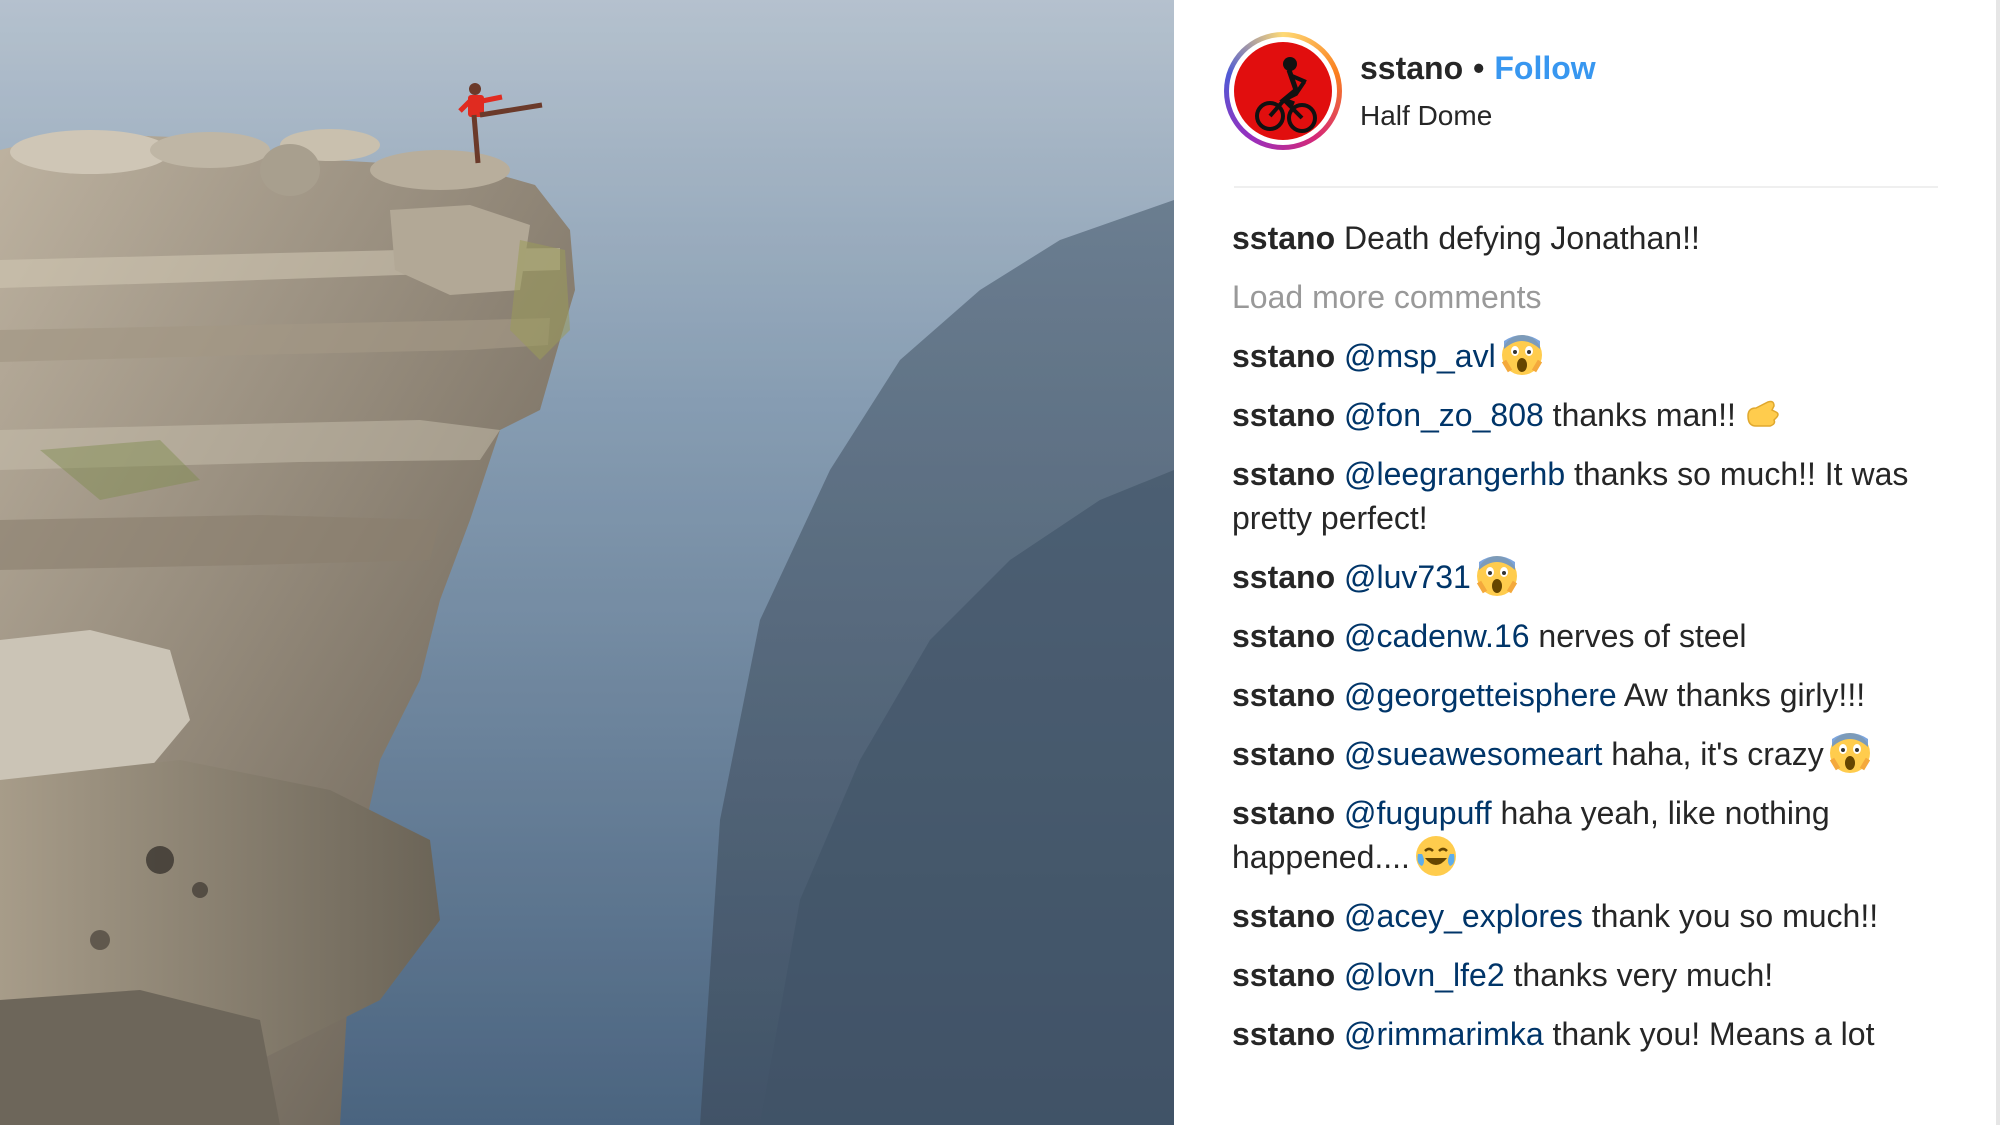 This screenshot has height=1125, width=2000. I want to click on comment-mention: @cadenw.16, so click(1437, 636).